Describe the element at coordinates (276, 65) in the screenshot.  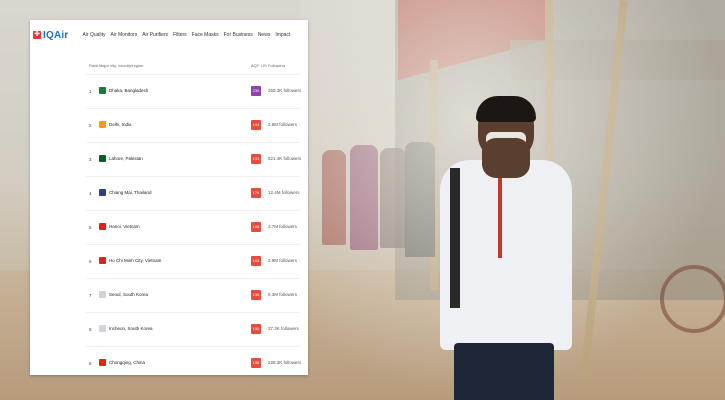
I see `header-followers: Followers` at that location.